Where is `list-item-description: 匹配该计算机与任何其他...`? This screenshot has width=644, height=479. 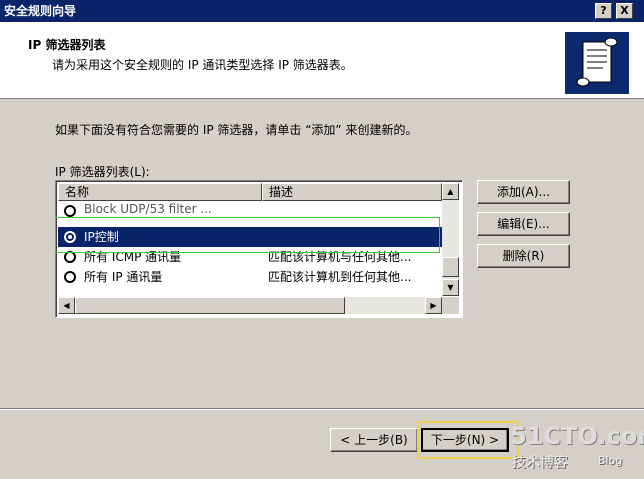 list-item-description: 匹配该计算机与任何其他... is located at coordinates (340, 257).